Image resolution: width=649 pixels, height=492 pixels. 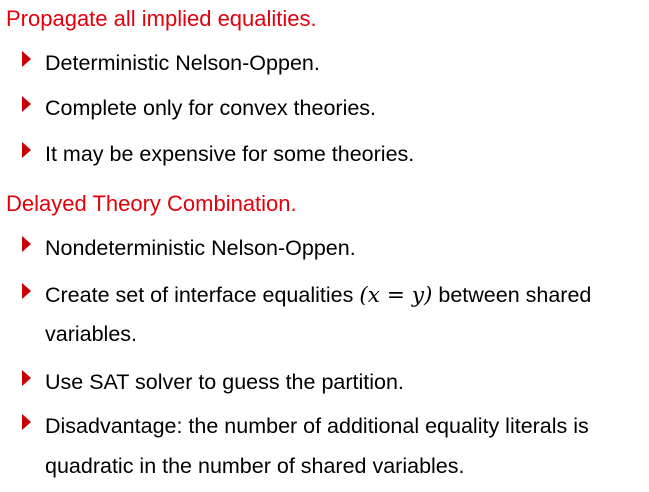 I want to click on math-equality: (x = y), so click(x=395, y=295).